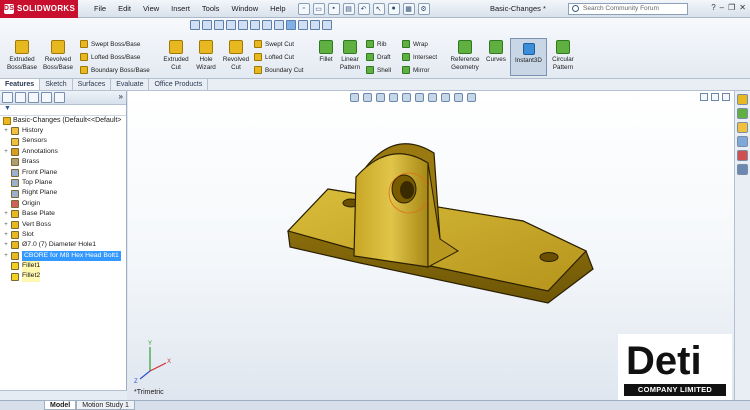 The image size is (750, 410). What do you see at coordinates (110, 57) in the screenshot?
I see `lofted-boss-button: Lofted Boss/Base` at bounding box center [110, 57].